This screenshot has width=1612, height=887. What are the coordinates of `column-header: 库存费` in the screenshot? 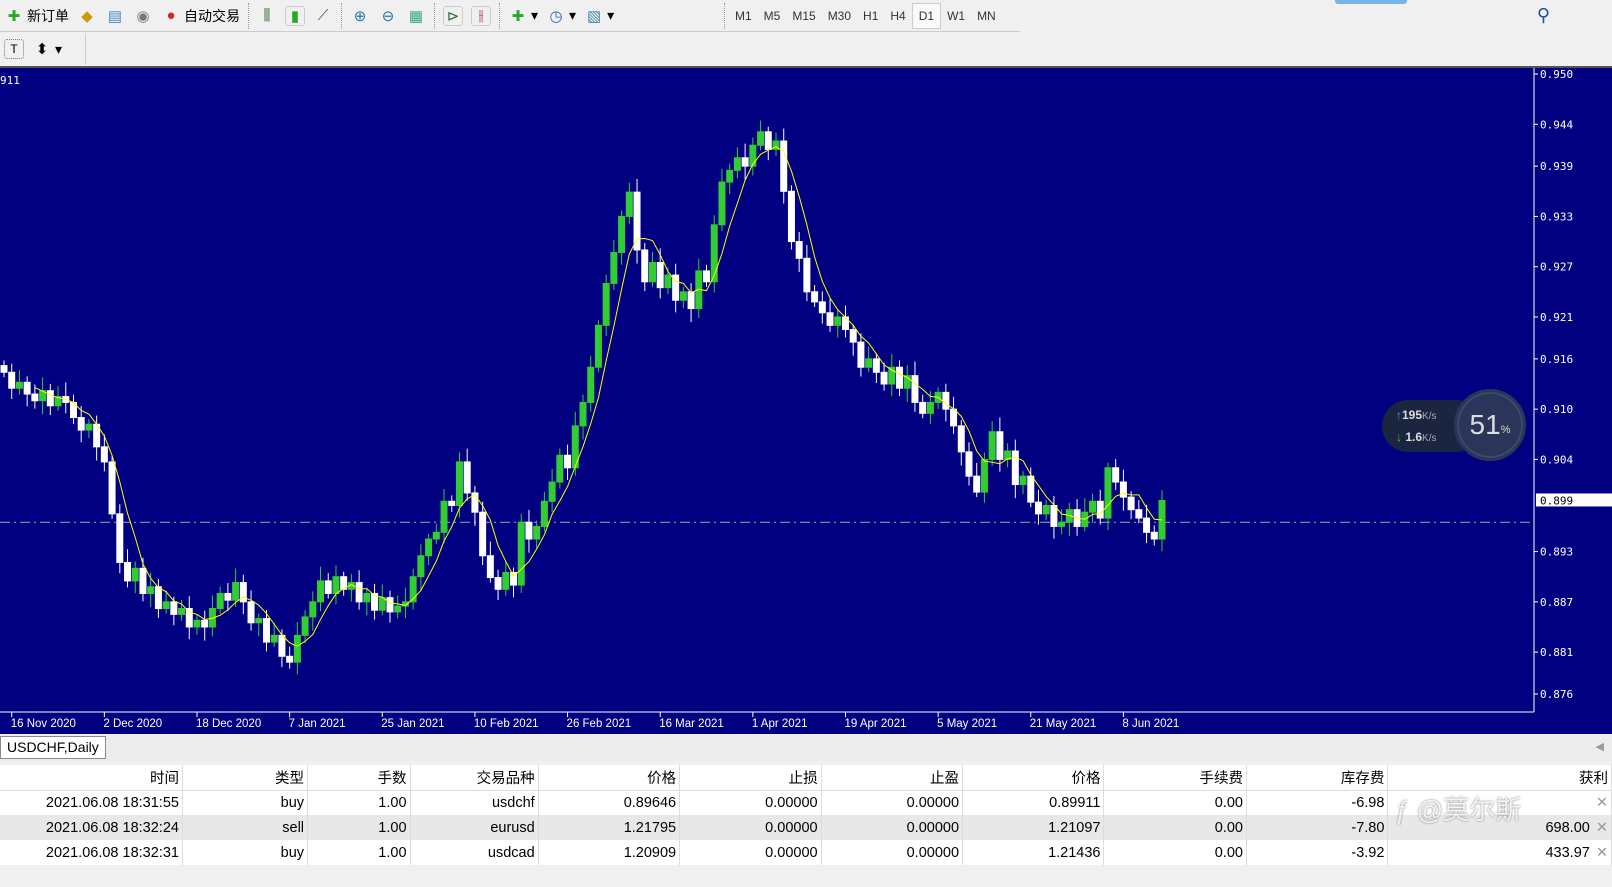 It's located at (1317, 778).